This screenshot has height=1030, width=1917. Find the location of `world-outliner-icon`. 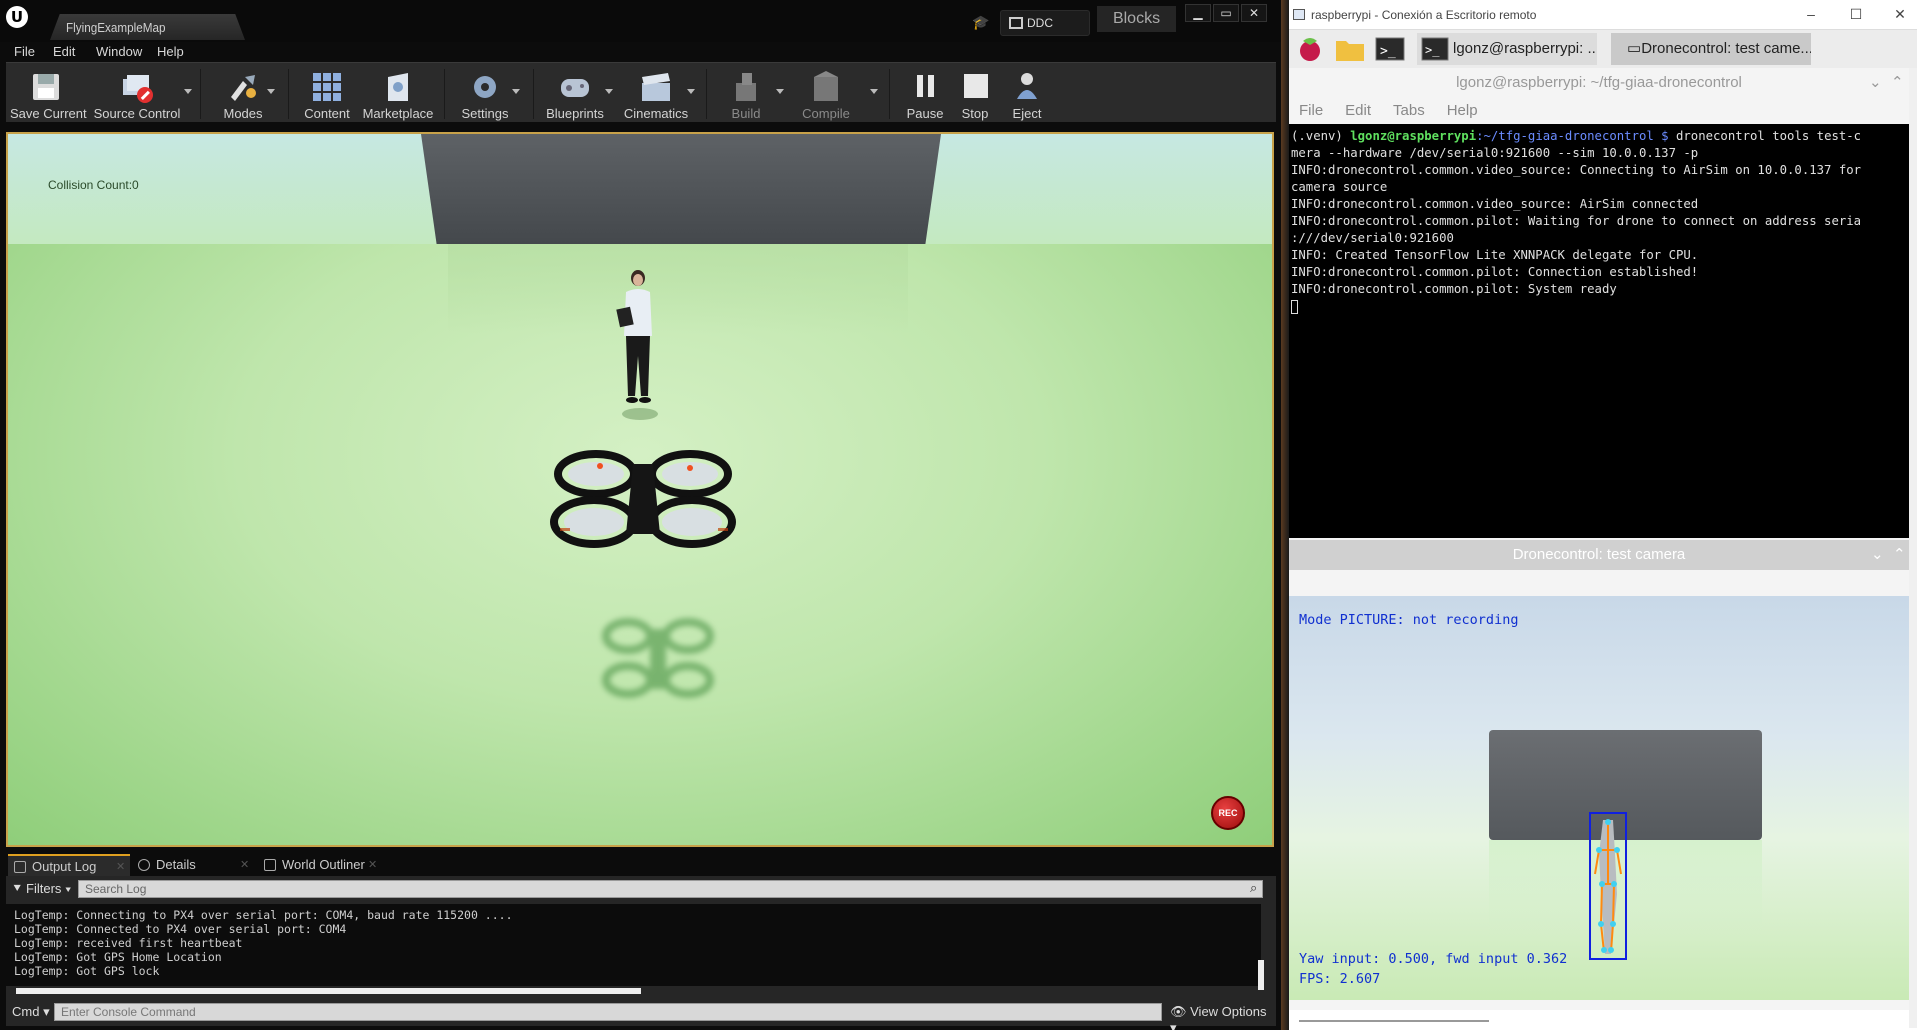

world-outliner-icon is located at coordinates (270, 865).